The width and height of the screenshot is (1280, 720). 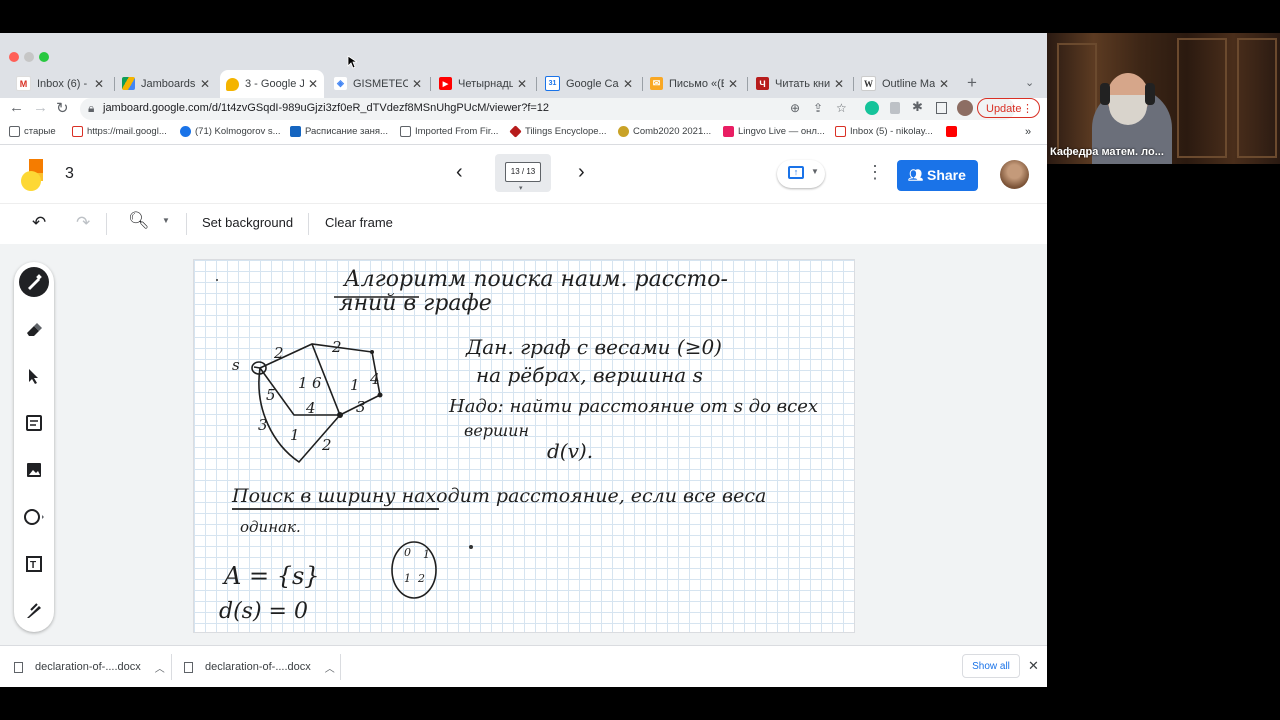 What do you see at coordinates (991, 666) in the screenshot?
I see `show-all-button: Show all` at bounding box center [991, 666].